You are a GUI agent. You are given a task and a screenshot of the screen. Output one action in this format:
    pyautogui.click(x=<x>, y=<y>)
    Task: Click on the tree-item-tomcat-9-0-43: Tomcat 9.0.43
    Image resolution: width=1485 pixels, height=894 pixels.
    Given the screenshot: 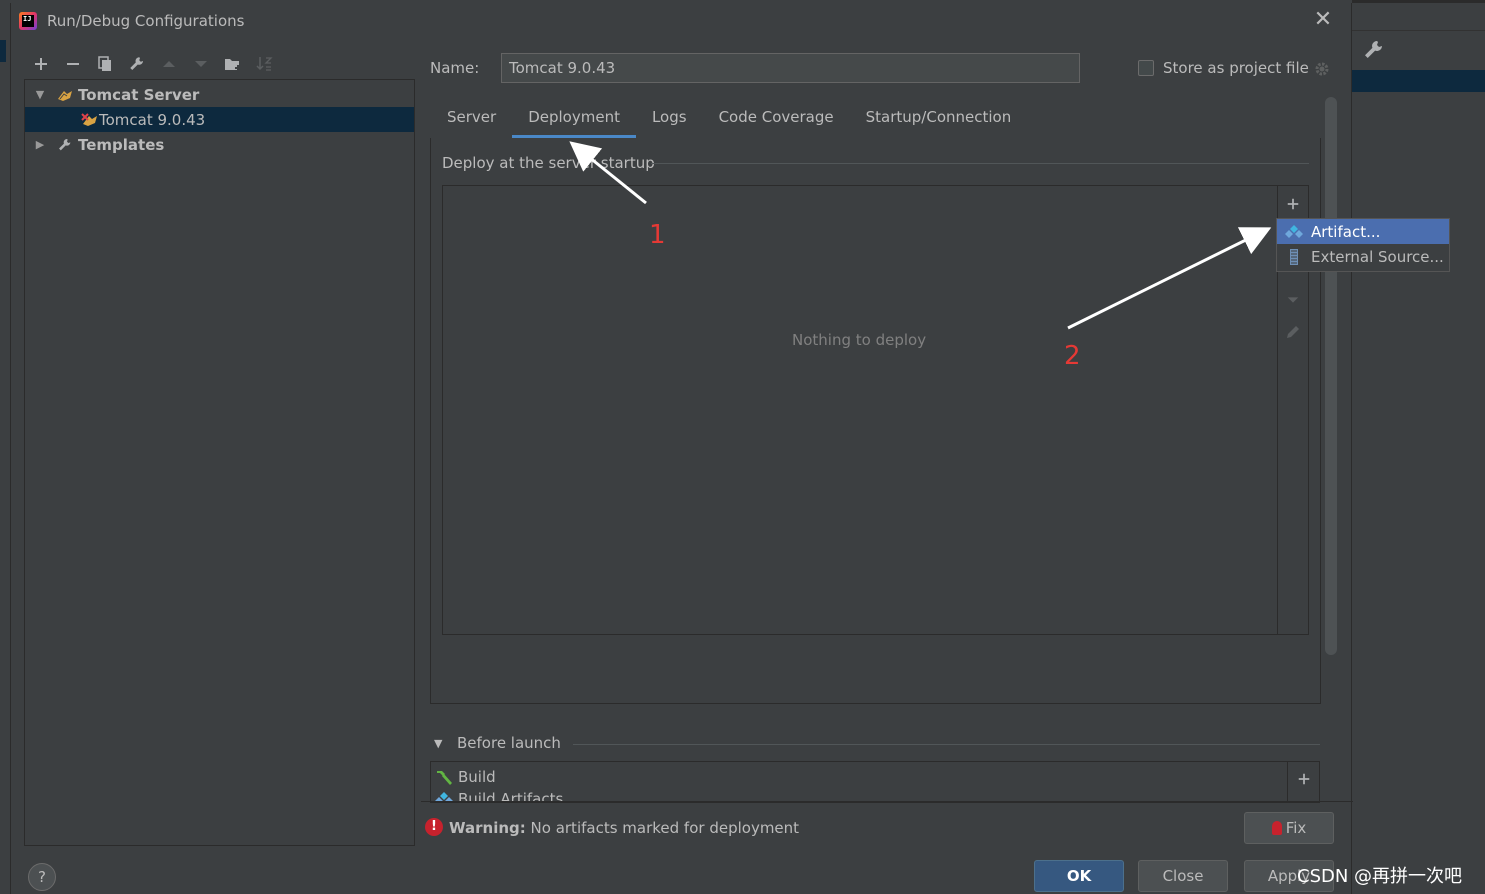 What is the action you would take?
    pyautogui.click(x=219, y=119)
    